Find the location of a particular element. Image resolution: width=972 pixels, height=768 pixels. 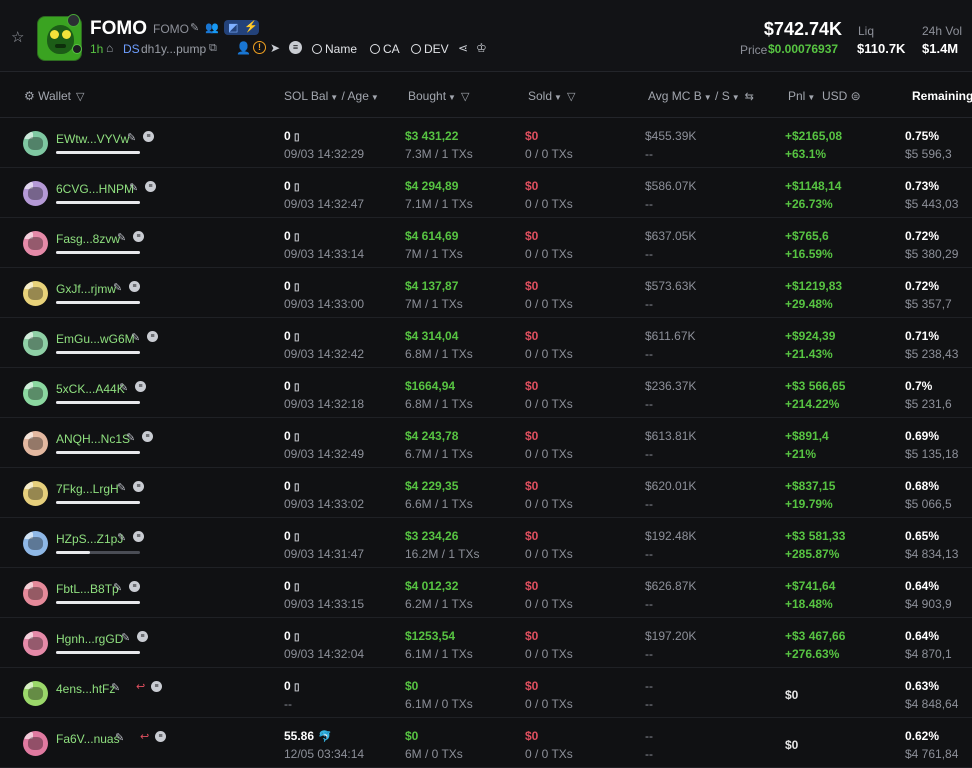

col-remaining-label: Remaining% is located at coordinates (942, 96).